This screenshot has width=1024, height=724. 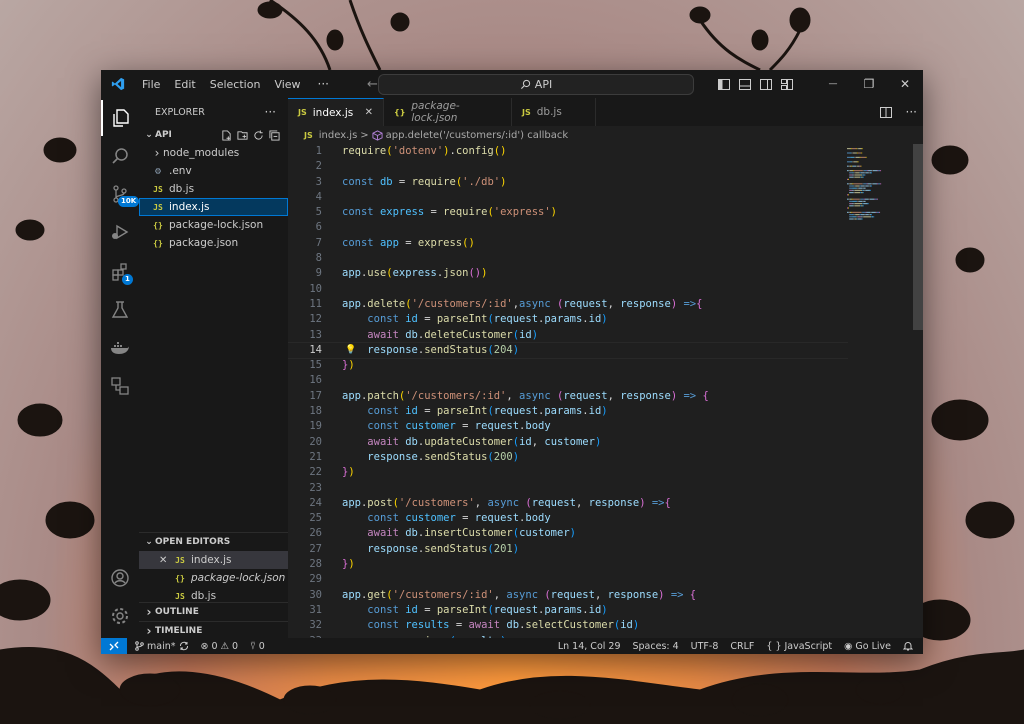 What do you see at coordinates (213, 135) in the screenshot?
I see `folder-header-api: ⌄ API` at bounding box center [213, 135].